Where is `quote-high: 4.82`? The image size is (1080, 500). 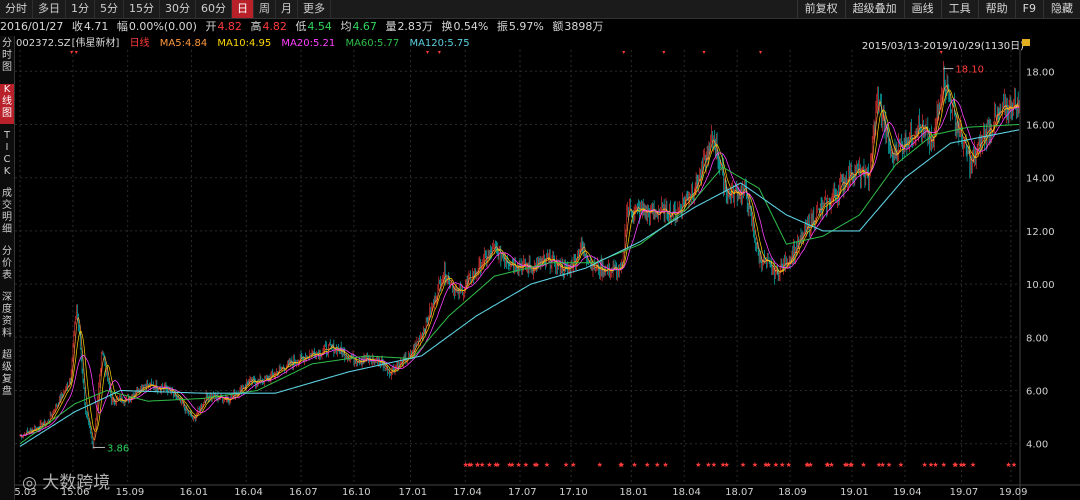
quote-high: 4.82 is located at coordinates (274, 26).